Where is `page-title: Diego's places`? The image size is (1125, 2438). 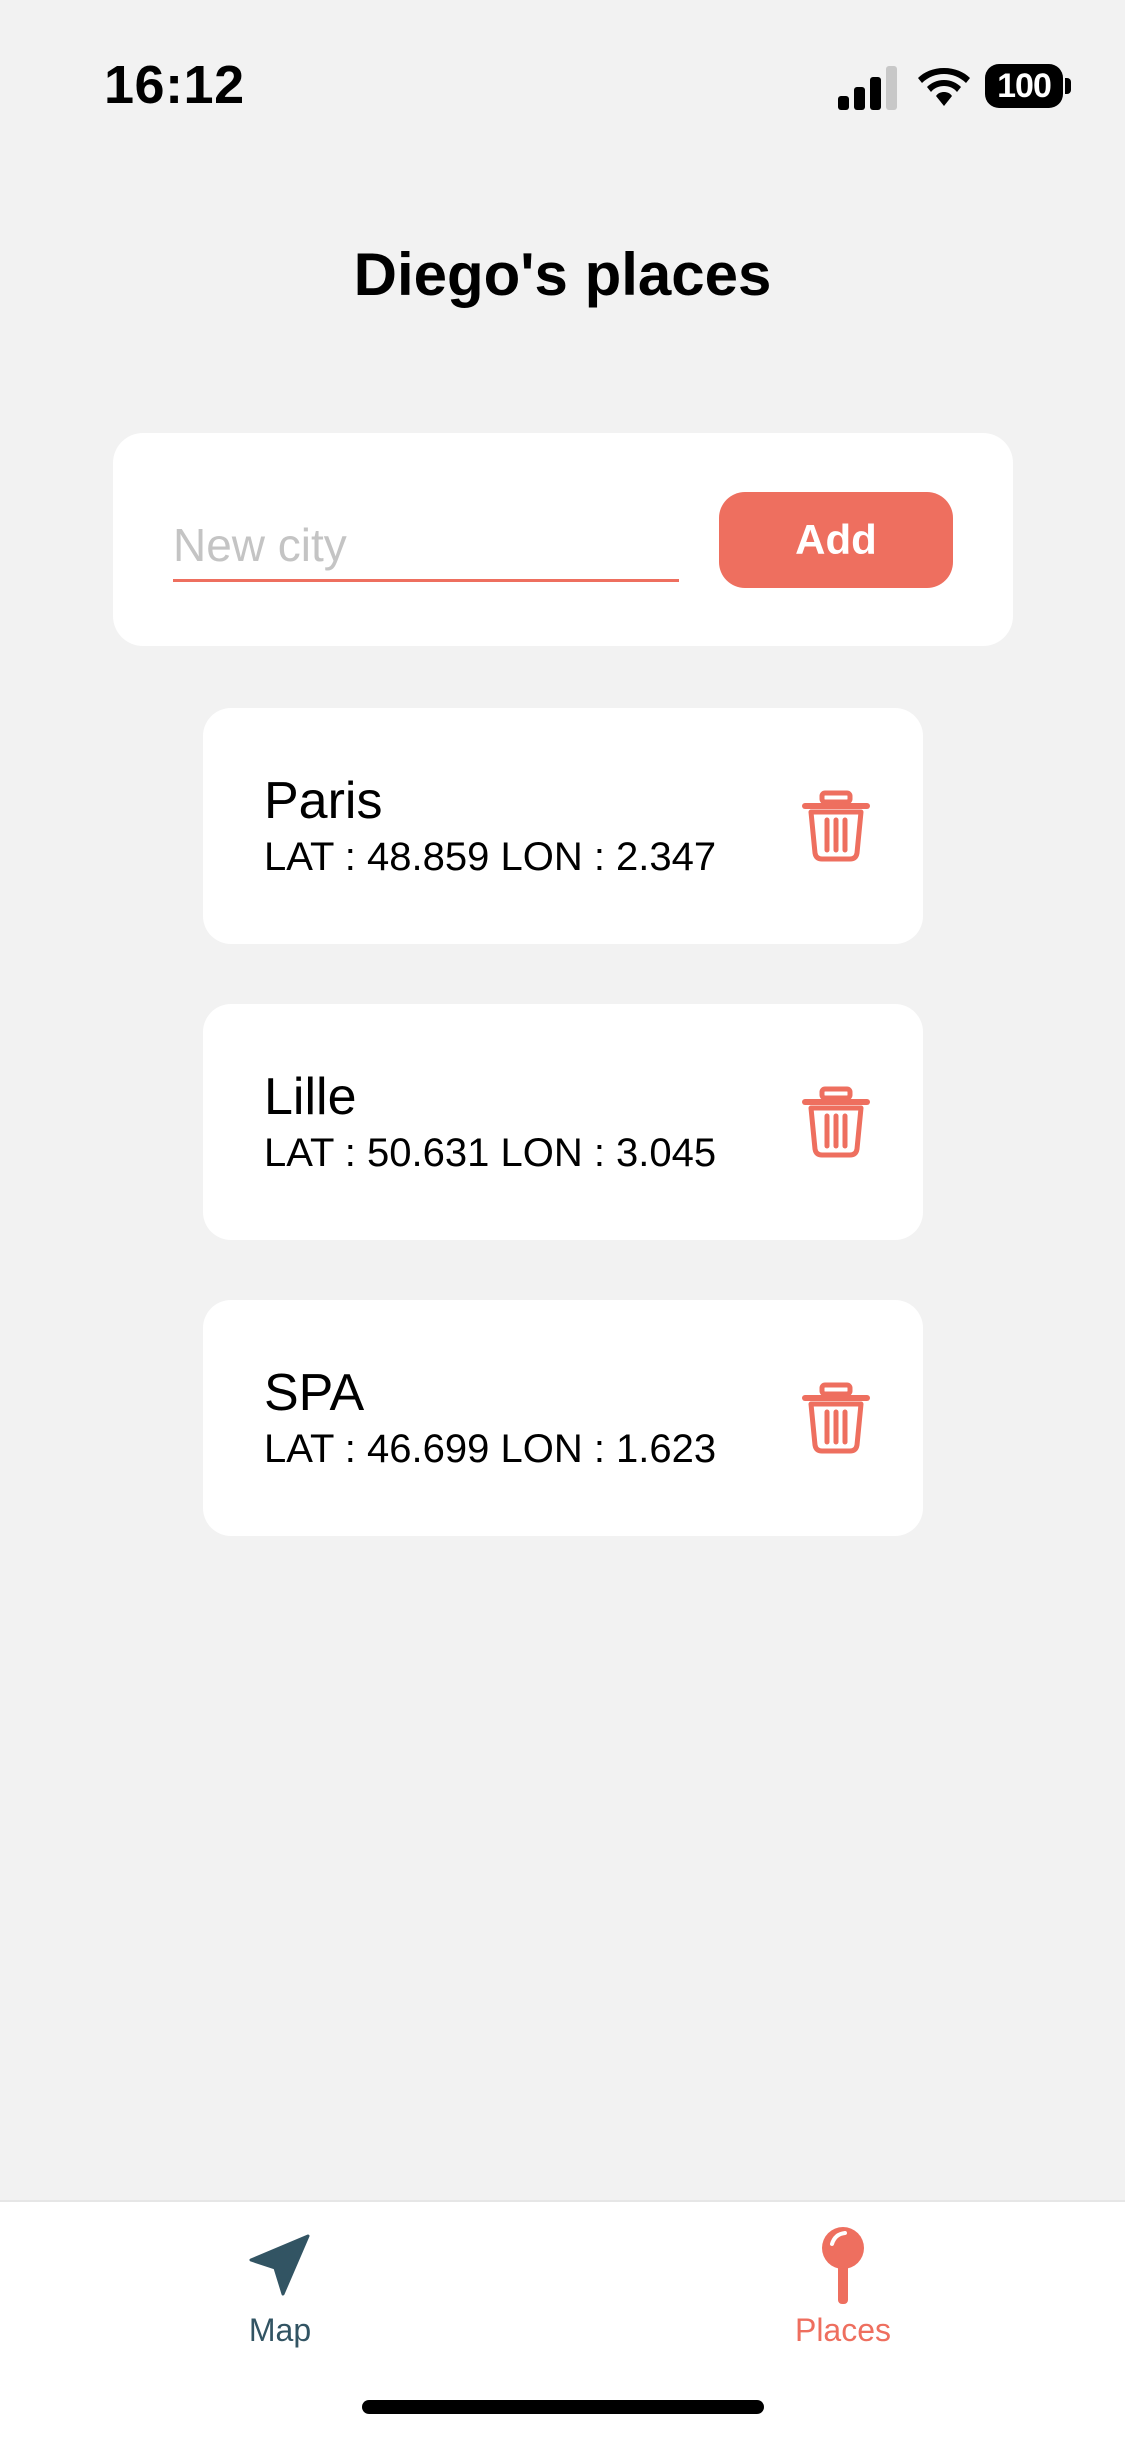 page-title: Diego's places is located at coordinates (562, 274).